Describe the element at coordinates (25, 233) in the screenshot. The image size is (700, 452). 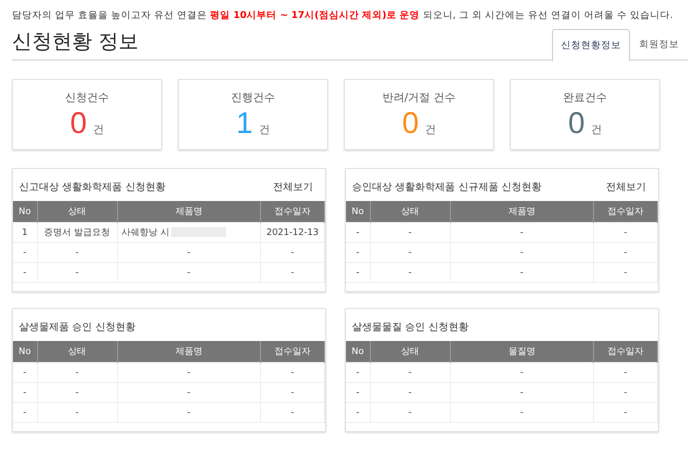
I see `table-cell: 1` at that location.